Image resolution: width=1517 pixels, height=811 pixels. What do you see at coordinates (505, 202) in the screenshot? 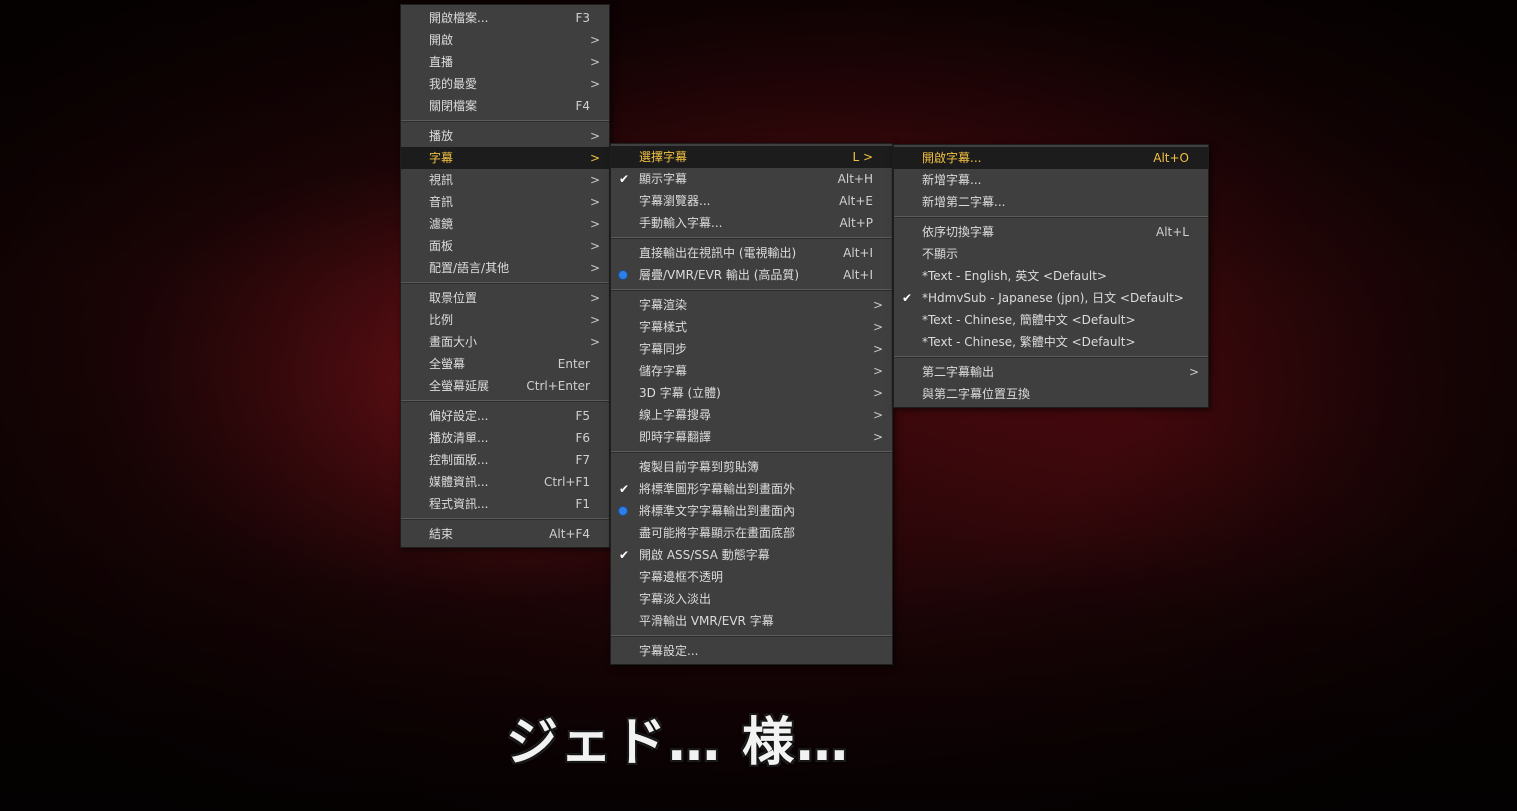
I see `main-menu-item-1-3: 音訊 >` at bounding box center [505, 202].